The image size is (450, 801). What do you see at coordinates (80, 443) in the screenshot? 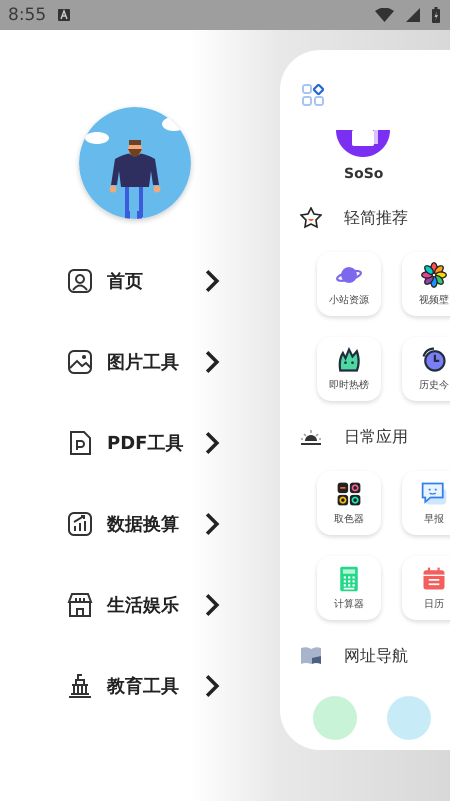
I see `pdf-icon` at bounding box center [80, 443].